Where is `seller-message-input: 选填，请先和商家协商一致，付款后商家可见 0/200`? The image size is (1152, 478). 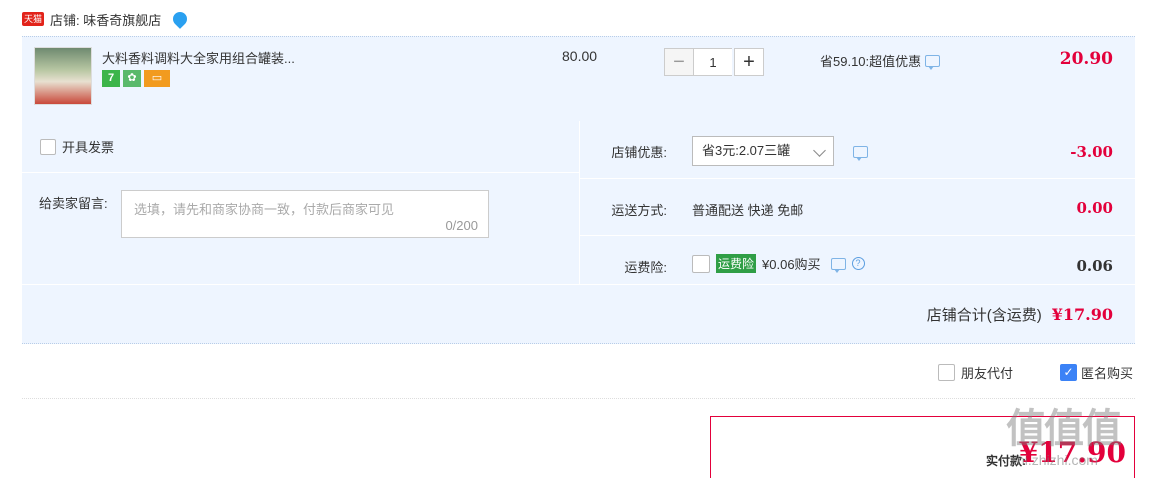
seller-message-input: 选填，请先和商家协商一致，付款后商家可见 0/200 is located at coordinates (305, 214).